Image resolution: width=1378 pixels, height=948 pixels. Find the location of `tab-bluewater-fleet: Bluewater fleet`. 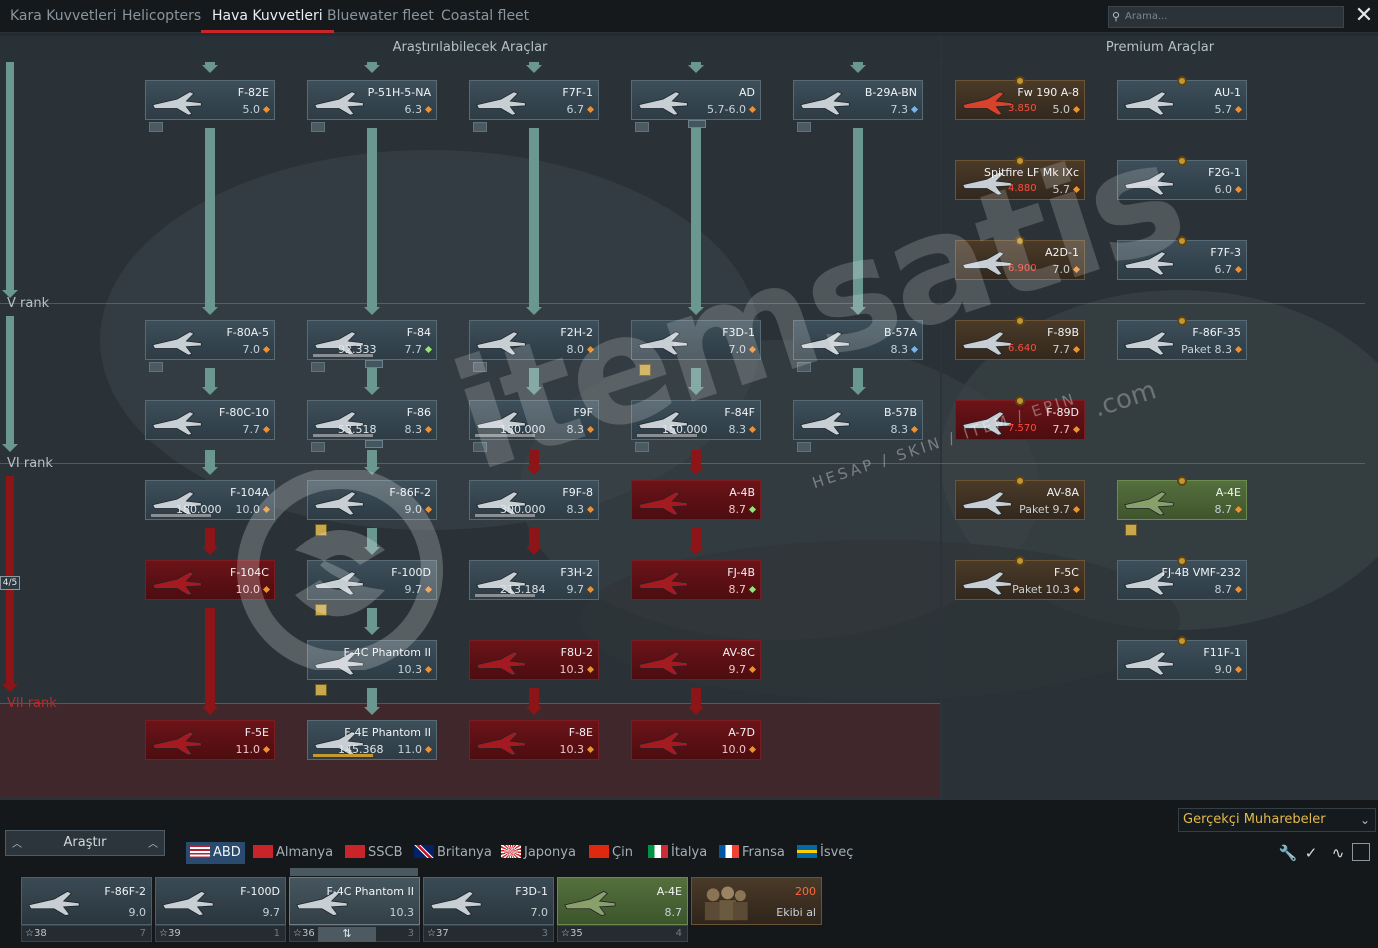

tab-bluewater-fleet: Bluewater fleet is located at coordinates (380, 16).